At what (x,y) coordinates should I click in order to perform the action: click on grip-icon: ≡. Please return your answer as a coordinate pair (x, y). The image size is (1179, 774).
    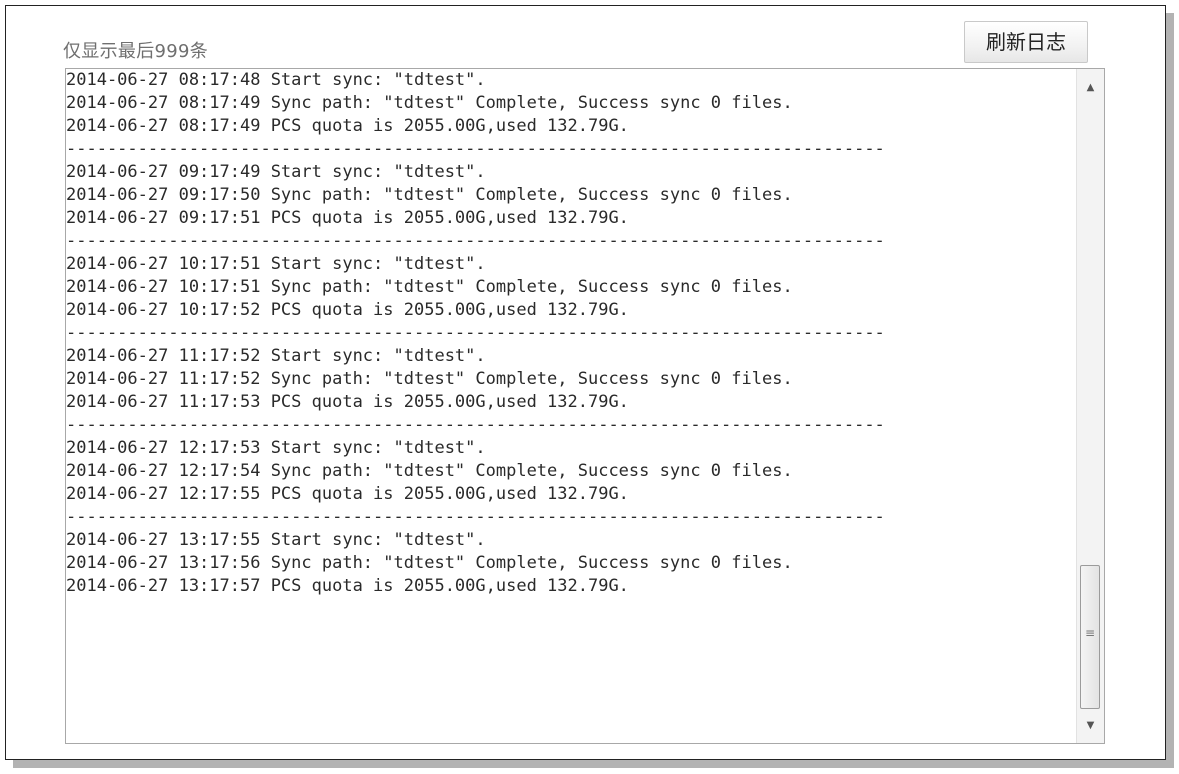
    Looking at the image, I should click on (1090, 633).